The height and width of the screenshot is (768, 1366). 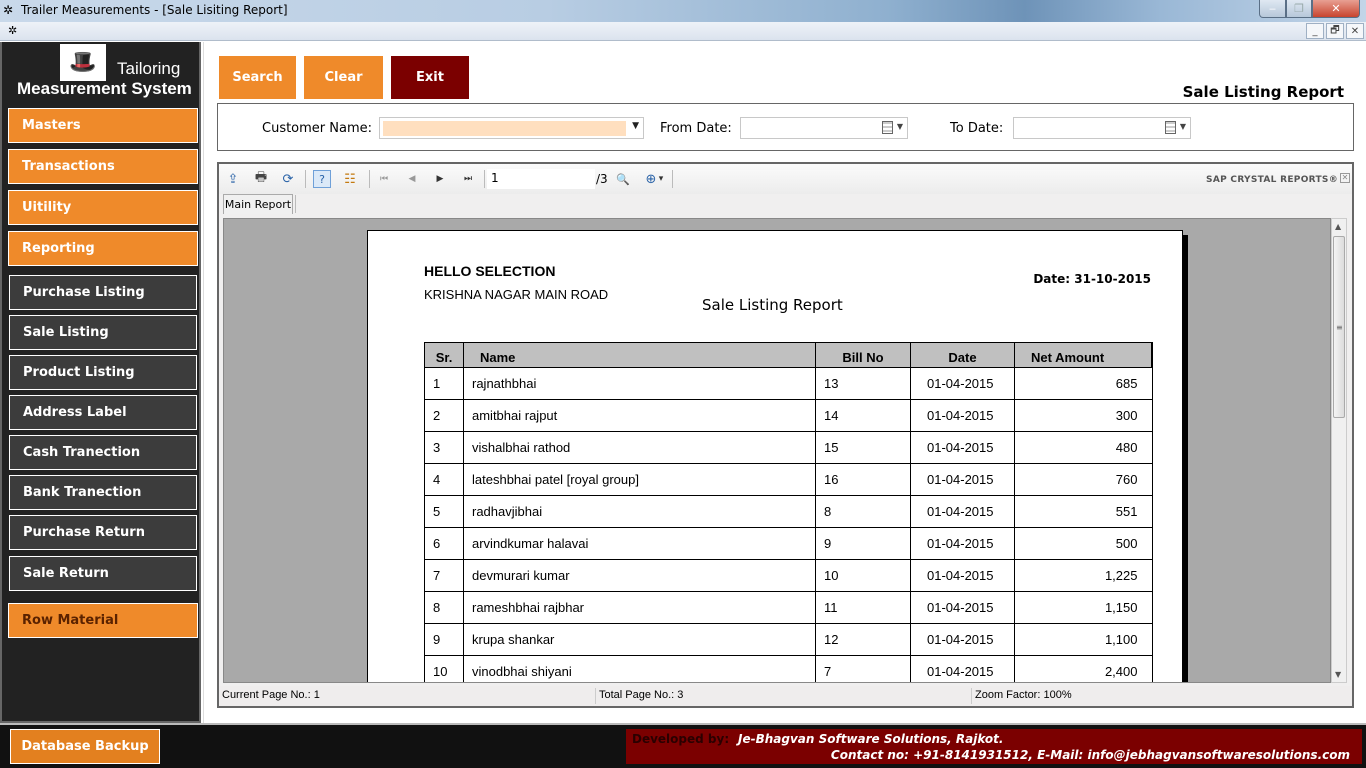 What do you see at coordinates (100, 73) in the screenshot?
I see `logo: 🎩 Tailoring Measurement System` at bounding box center [100, 73].